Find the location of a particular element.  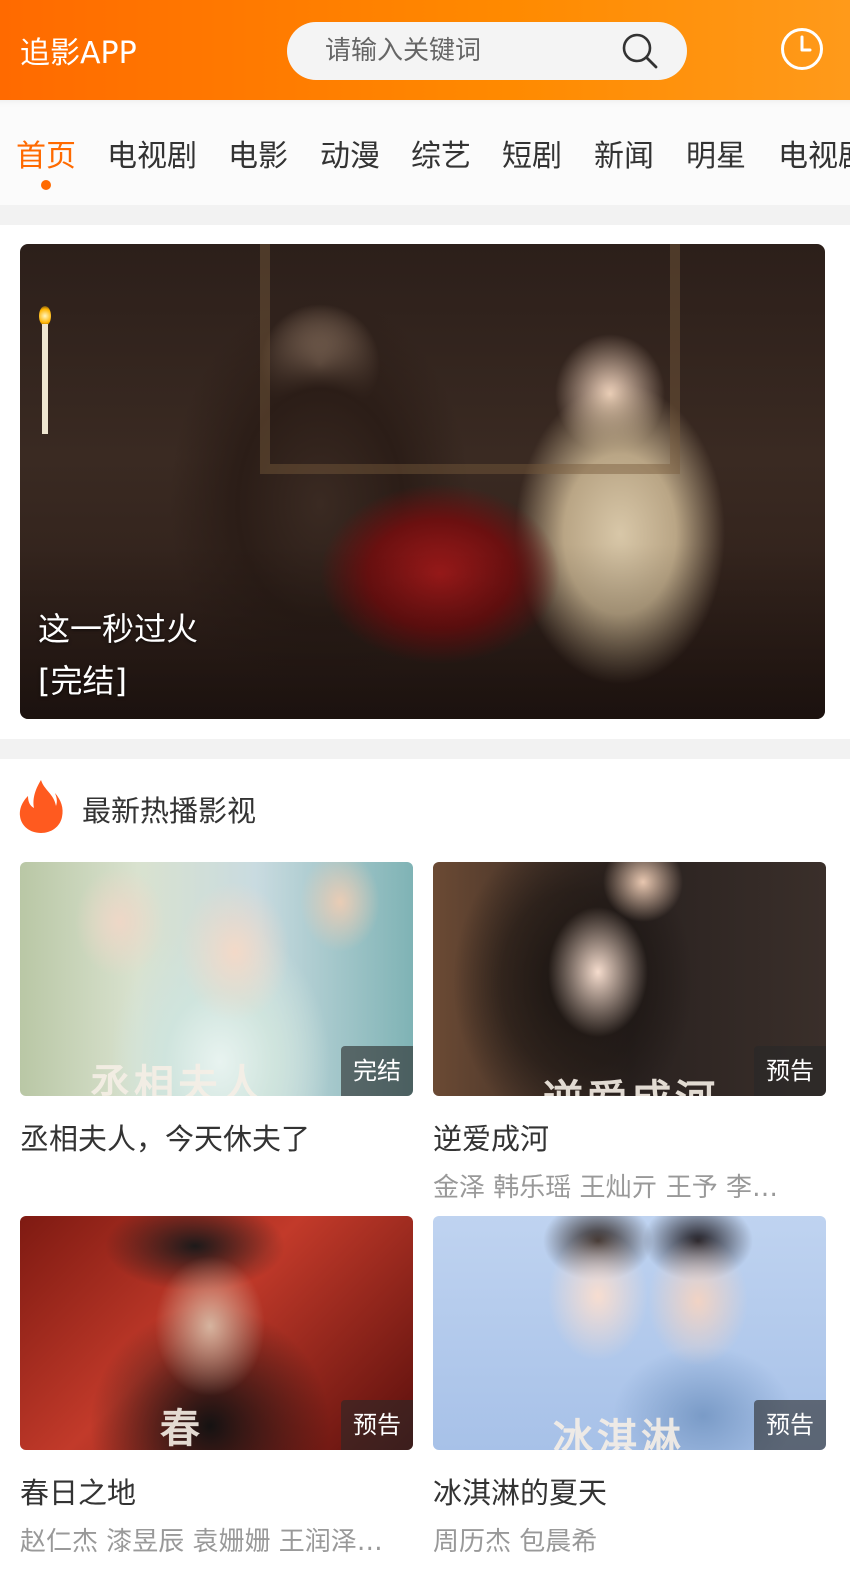

nav-tab-variety: 综艺 is located at coordinates (441, 153).